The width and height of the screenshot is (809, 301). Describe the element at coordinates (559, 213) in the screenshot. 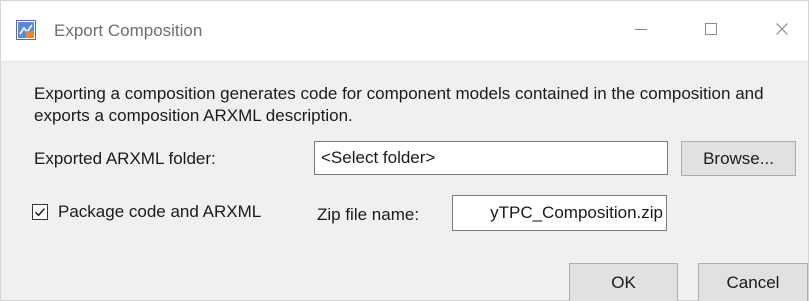

I see `zip-file-name-input` at that location.